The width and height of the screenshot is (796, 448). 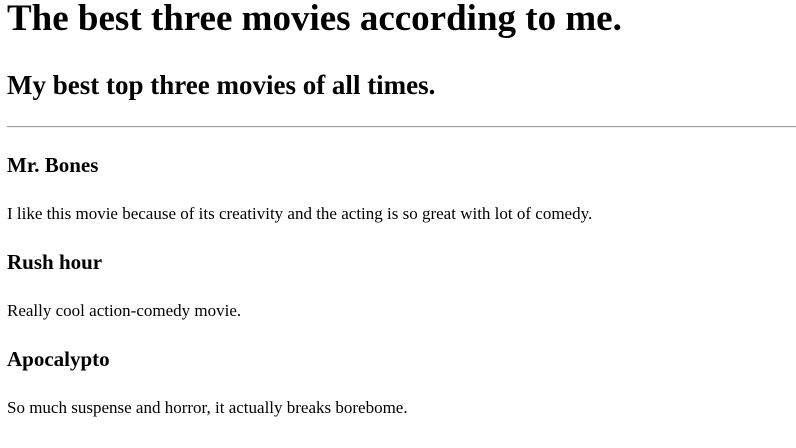 What do you see at coordinates (314, 19) in the screenshot?
I see `page-title: The best three movies according to me.` at bounding box center [314, 19].